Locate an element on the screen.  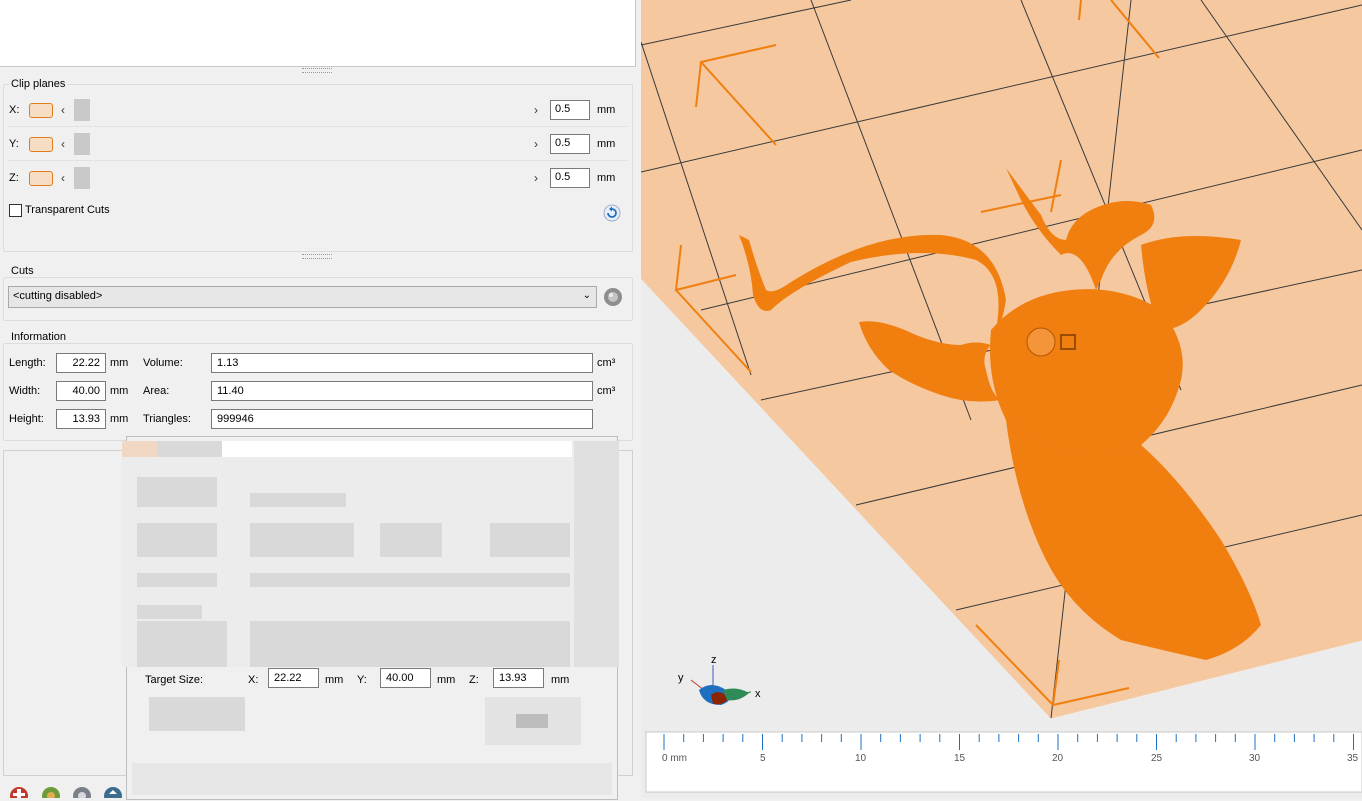
target-y-input: 40.00 is located at coordinates (405, 678).